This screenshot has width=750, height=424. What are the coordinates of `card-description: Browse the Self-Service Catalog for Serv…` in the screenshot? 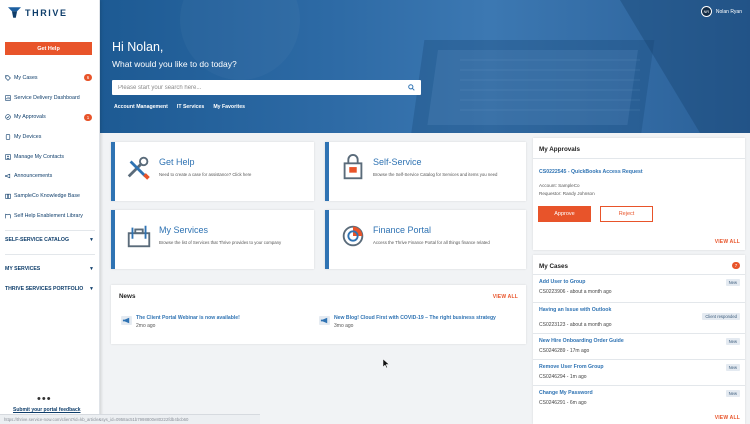 It's located at (435, 174).